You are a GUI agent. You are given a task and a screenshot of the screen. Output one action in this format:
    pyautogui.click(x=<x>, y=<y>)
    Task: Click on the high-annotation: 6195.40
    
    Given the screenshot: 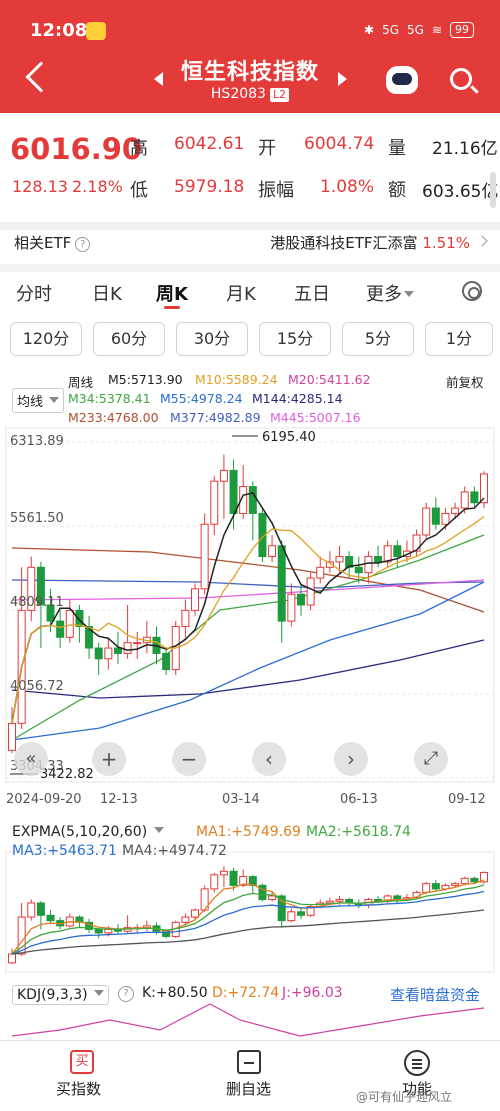 What is the action you would take?
    pyautogui.click(x=289, y=437)
    